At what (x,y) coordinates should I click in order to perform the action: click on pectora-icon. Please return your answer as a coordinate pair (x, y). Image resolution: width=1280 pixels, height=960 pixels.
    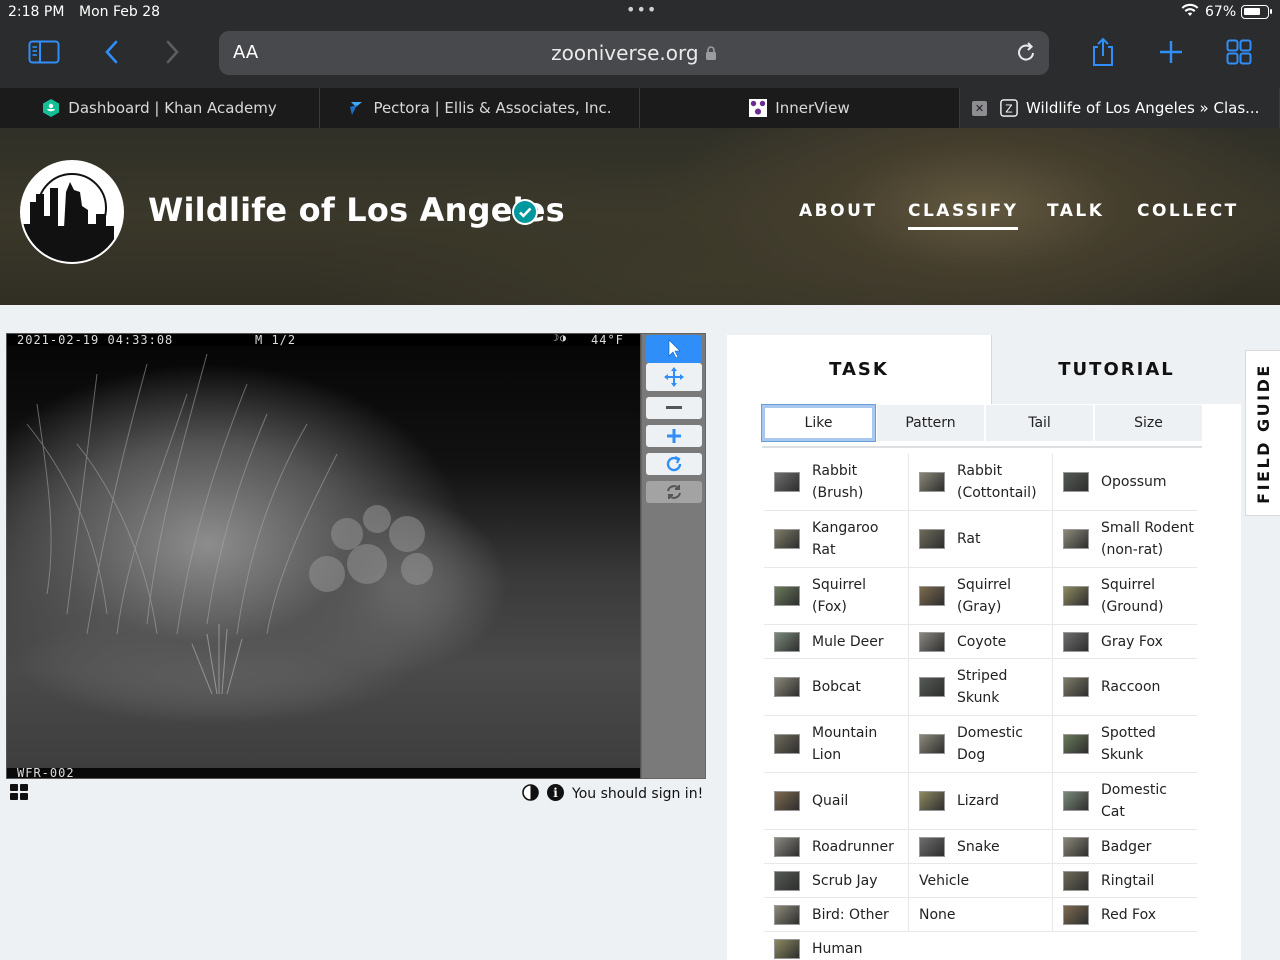
    Looking at the image, I should click on (356, 108).